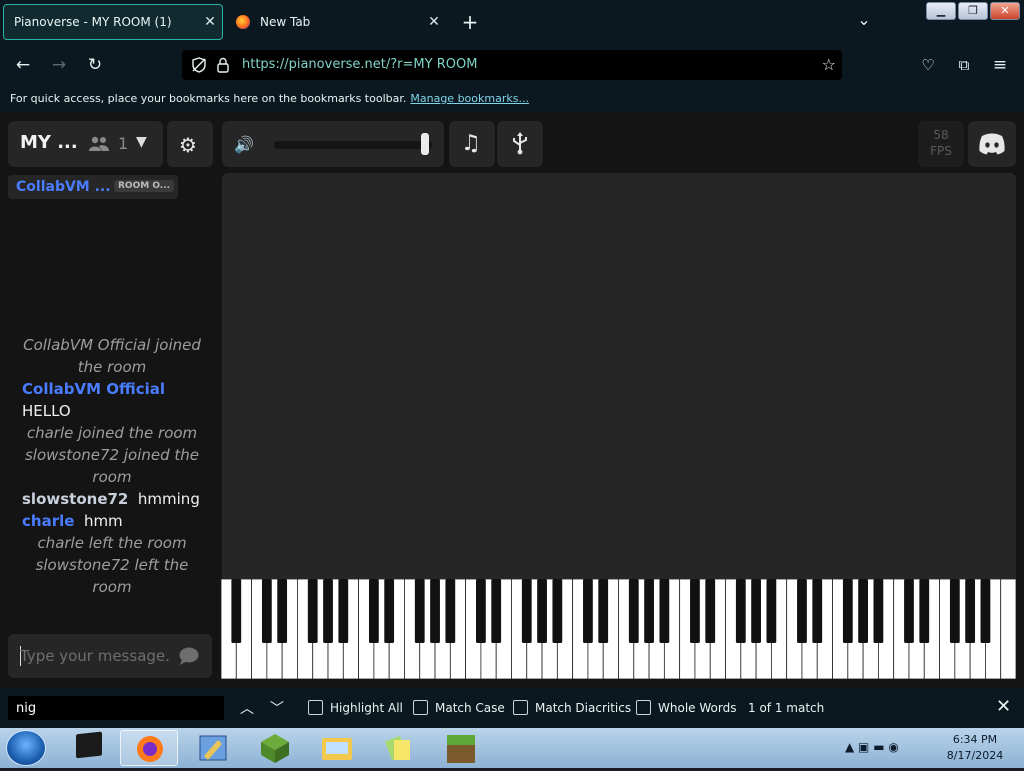 The height and width of the screenshot is (771, 1024). I want to click on whole-words-label: Whole Words, so click(697, 708).